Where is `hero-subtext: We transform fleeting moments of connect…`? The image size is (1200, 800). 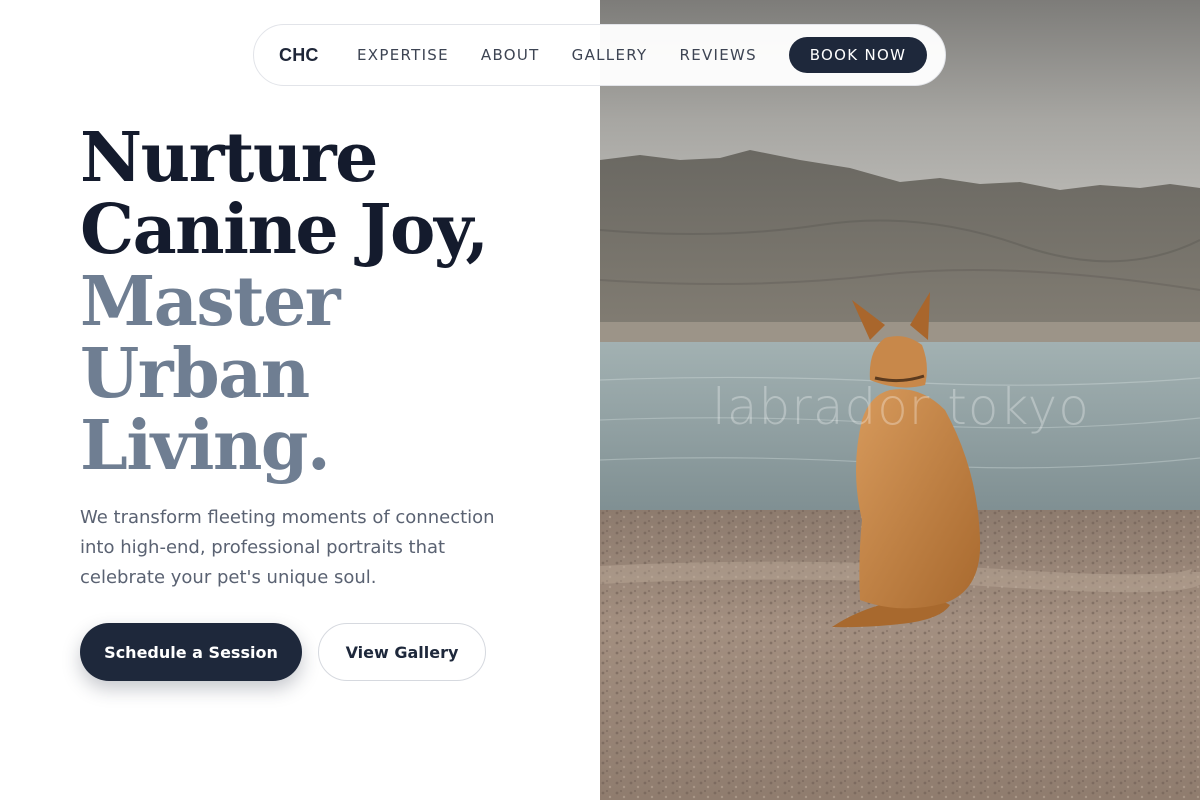 hero-subtext: We transform fleeting moments of connect… is located at coordinates (287, 547).